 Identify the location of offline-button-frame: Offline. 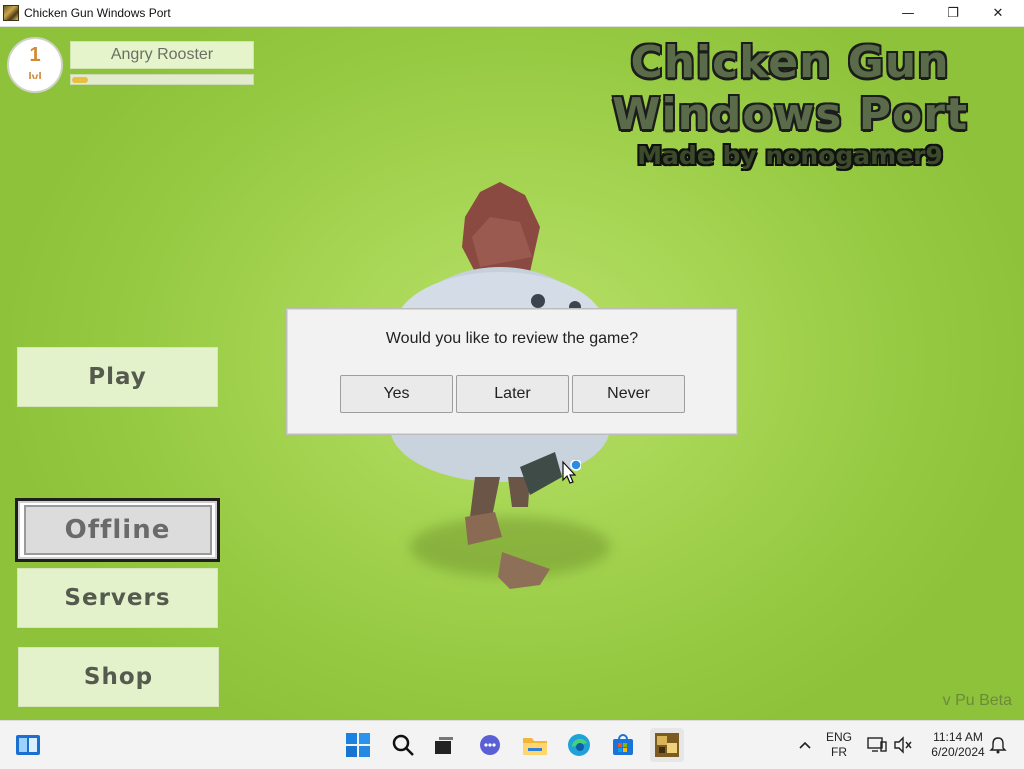
(117, 530).